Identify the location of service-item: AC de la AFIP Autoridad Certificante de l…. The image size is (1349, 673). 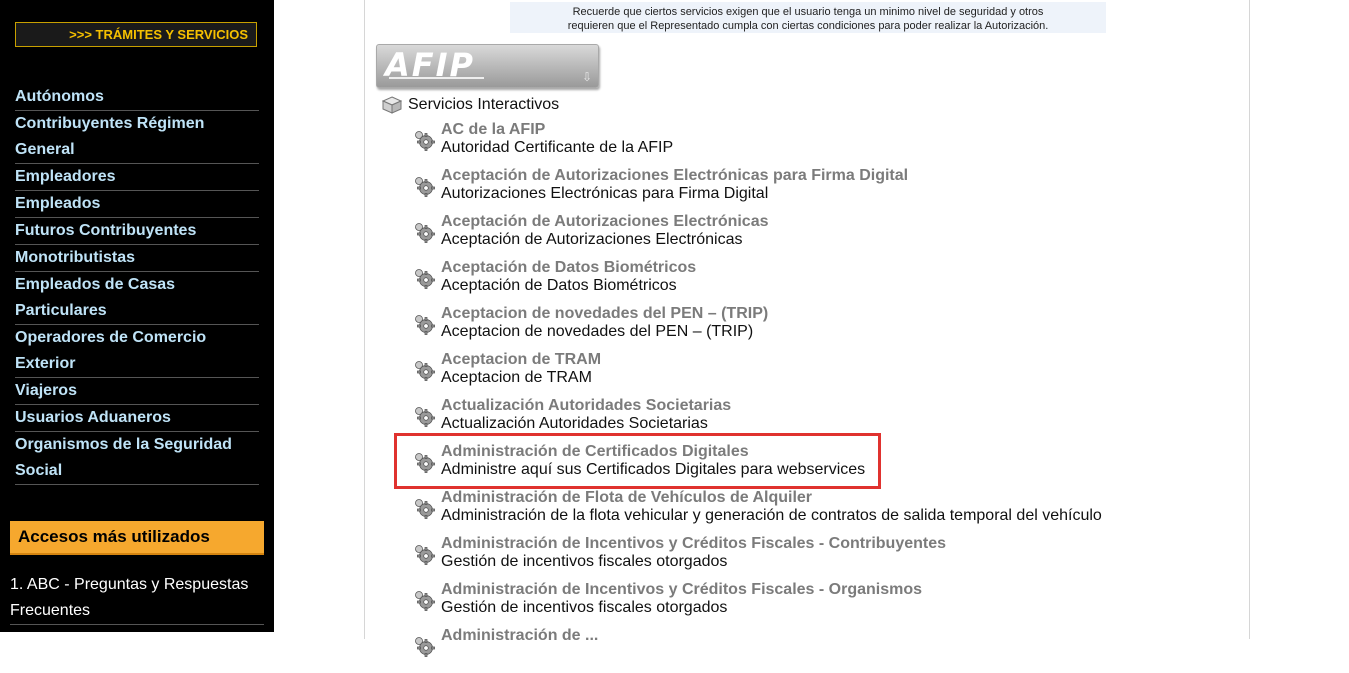
(772, 144).